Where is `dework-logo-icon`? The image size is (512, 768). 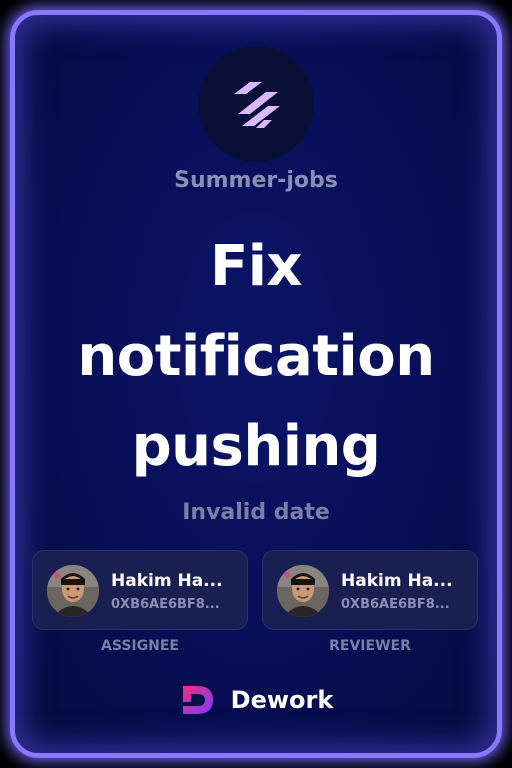 dework-logo-icon is located at coordinates (197, 700).